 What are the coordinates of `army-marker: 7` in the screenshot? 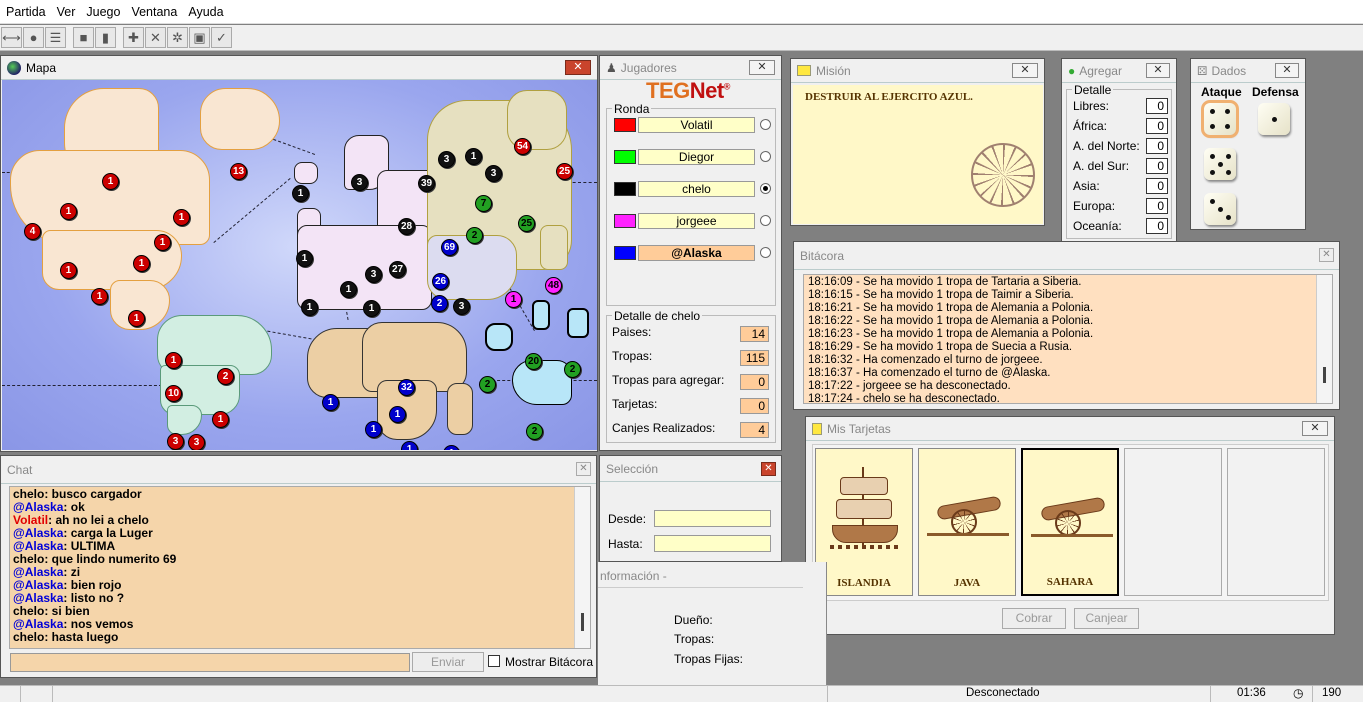 It's located at (483, 203).